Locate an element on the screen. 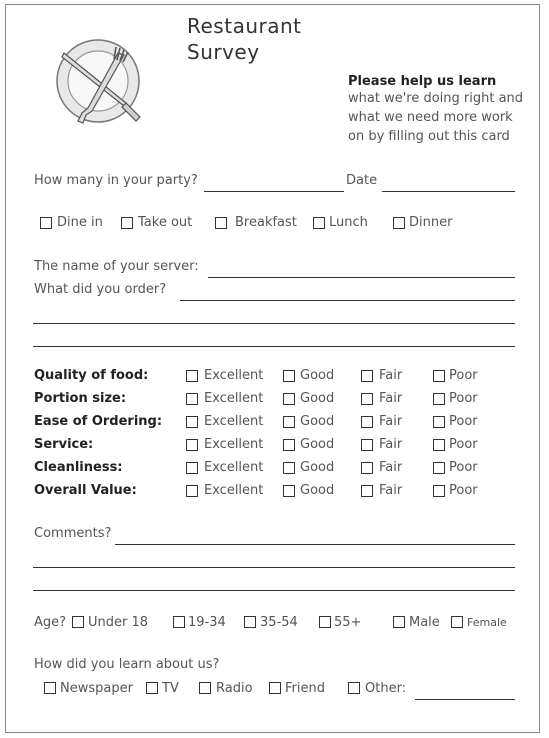  comments-field is located at coordinates (315, 544).